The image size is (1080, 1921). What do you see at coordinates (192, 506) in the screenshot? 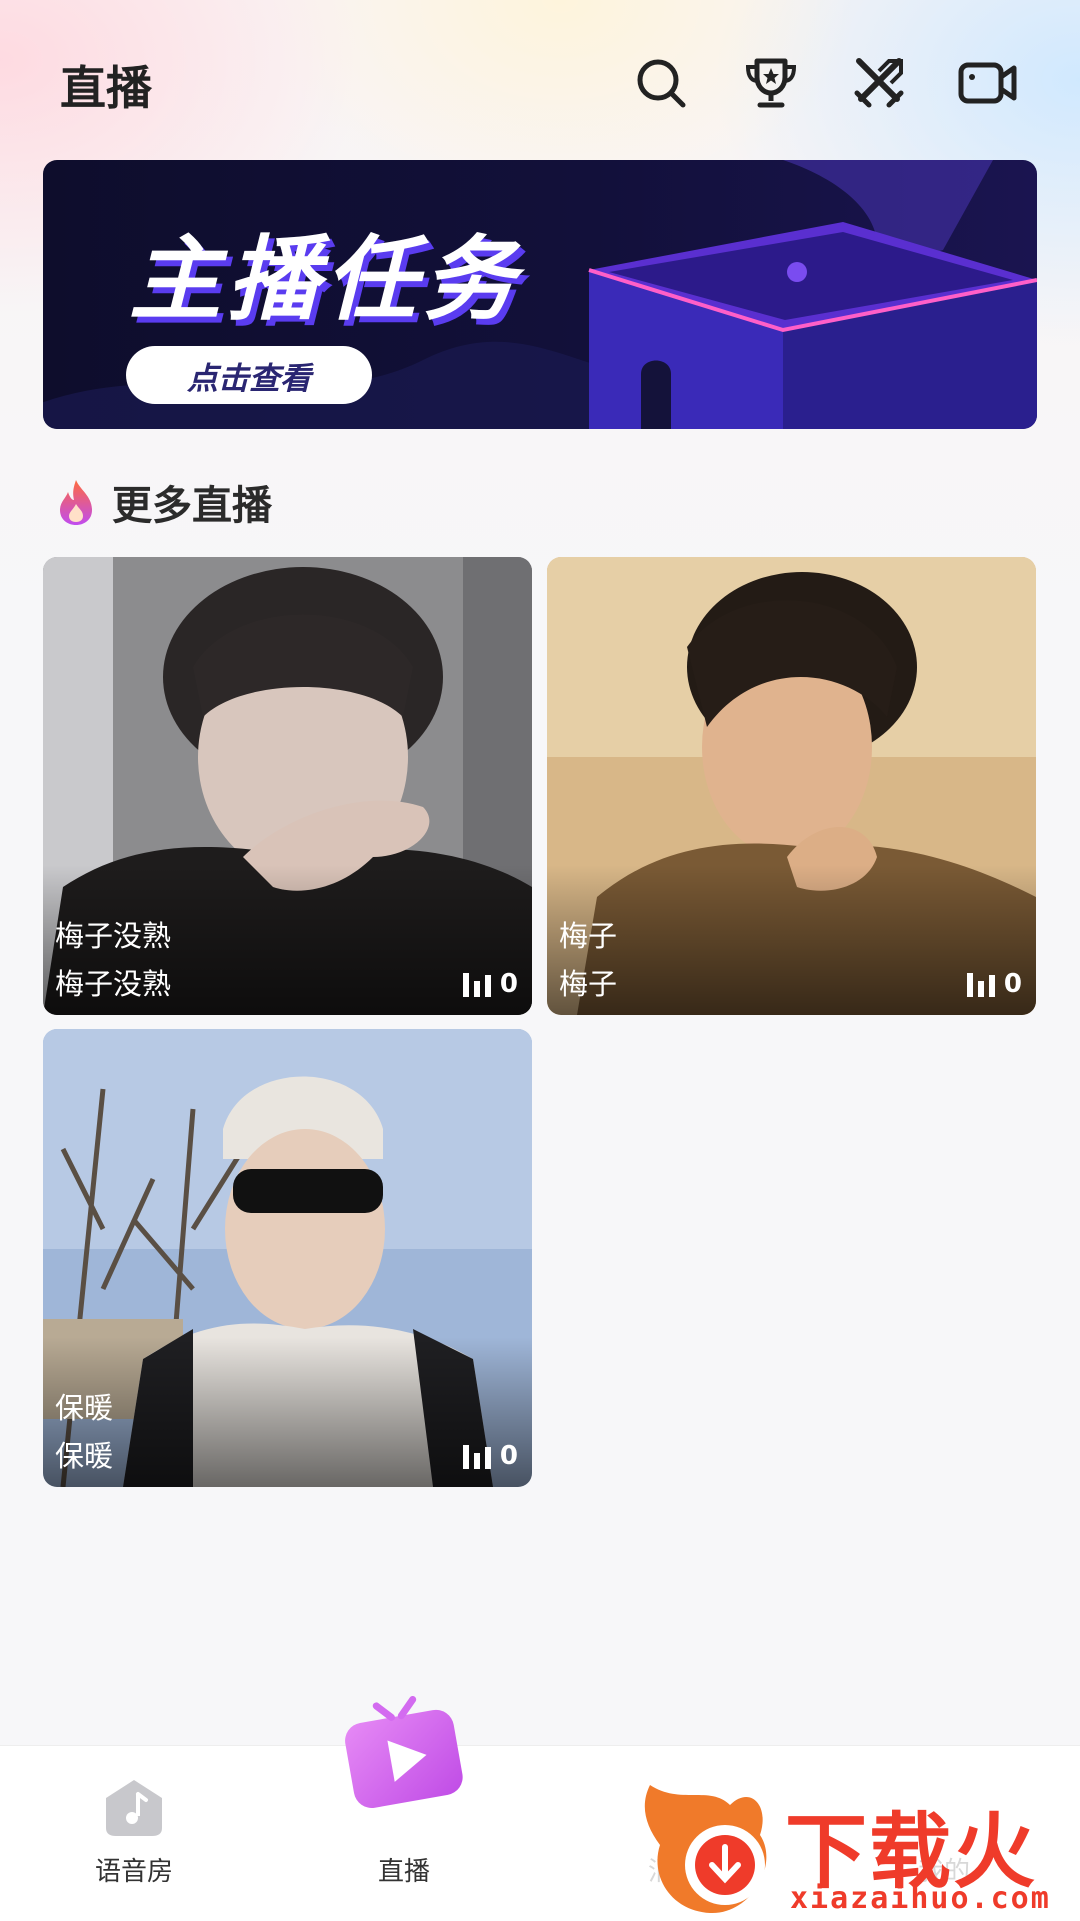
I see `section-title: 更多直播` at bounding box center [192, 506].